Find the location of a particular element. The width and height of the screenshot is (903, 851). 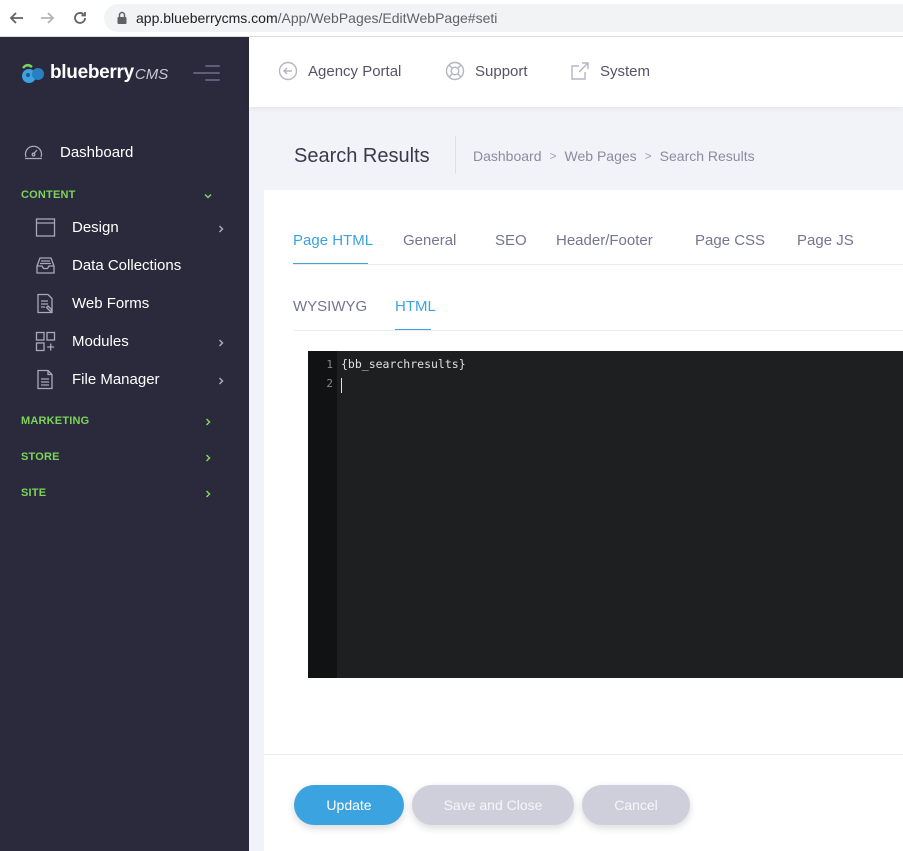

form-icon is located at coordinates (45, 303).